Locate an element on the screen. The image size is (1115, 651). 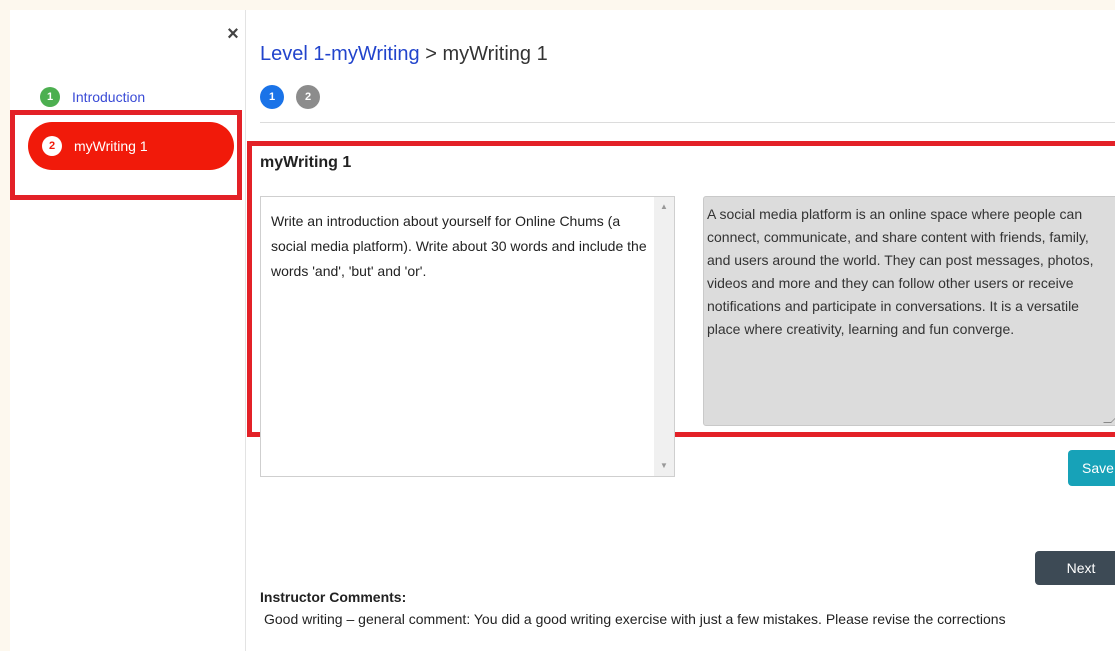
sidebar-item-introduction: 1 Introduction is located at coordinates (92, 97).